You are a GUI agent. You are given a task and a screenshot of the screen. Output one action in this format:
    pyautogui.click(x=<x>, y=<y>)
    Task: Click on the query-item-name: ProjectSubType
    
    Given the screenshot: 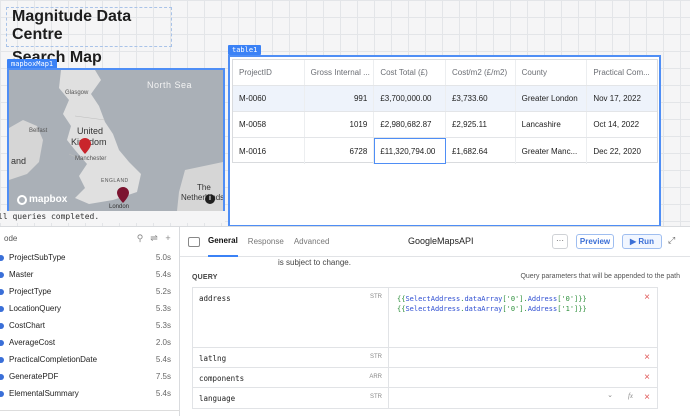 What is the action you would take?
    pyautogui.click(x=37, y=257)
    